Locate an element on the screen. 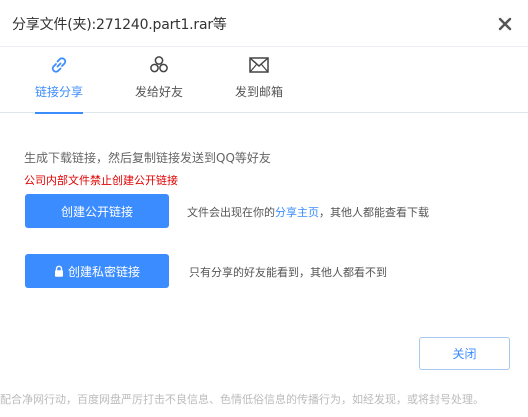 This screenshot has width=528, height=417. tab-send-friends-label: 发给好友 is located at coordinates (158, 92).